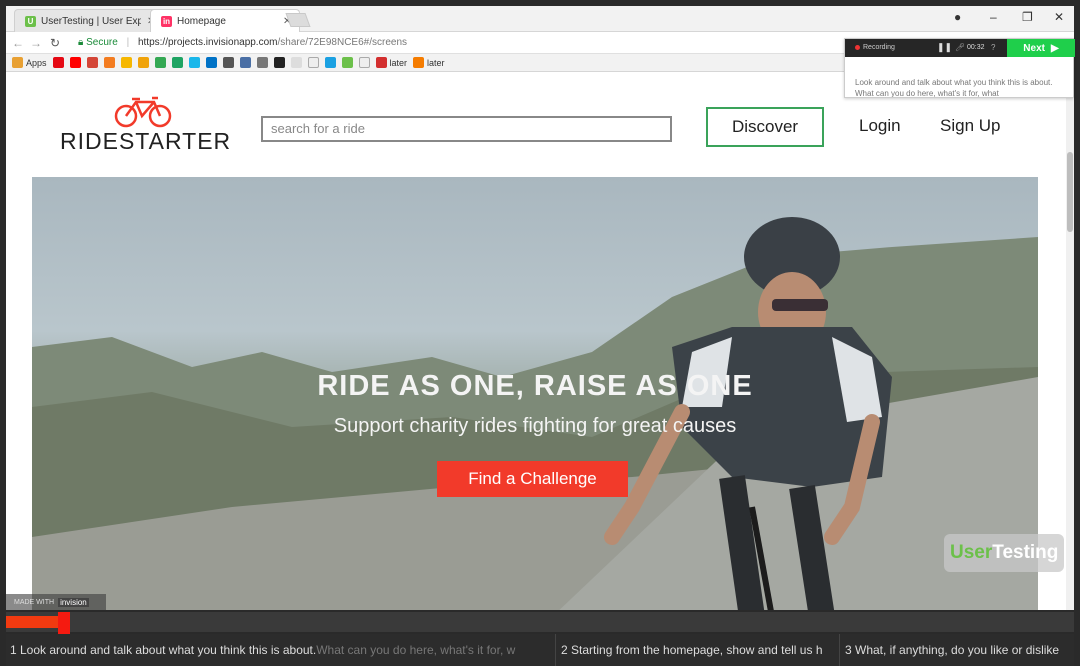 This screenshot has height=666, width=1080. I want to click on usertesting-icon, so click(347, 62).